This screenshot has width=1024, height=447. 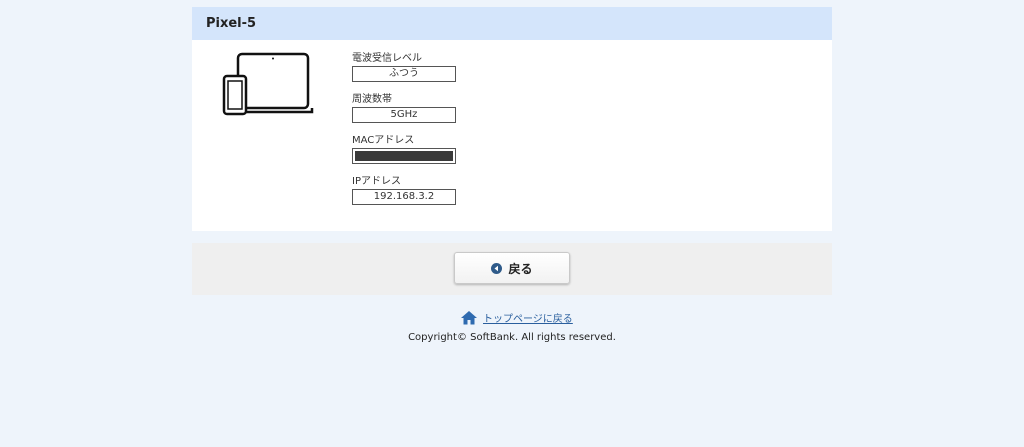 What do you see at coordinates (528, 317) in the screenshot?
I see `top-page-link: トップページに戻る` at bounding box center [528, 317].